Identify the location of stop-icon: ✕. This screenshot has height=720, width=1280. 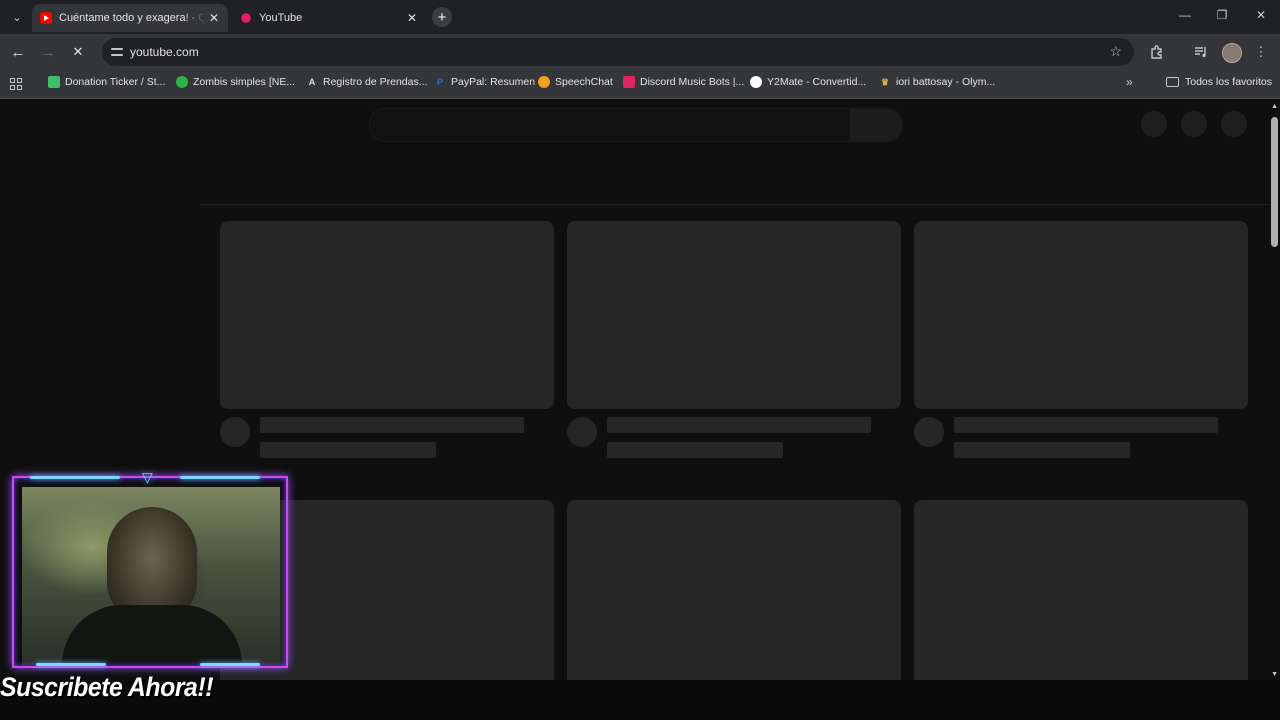
(78, 51).